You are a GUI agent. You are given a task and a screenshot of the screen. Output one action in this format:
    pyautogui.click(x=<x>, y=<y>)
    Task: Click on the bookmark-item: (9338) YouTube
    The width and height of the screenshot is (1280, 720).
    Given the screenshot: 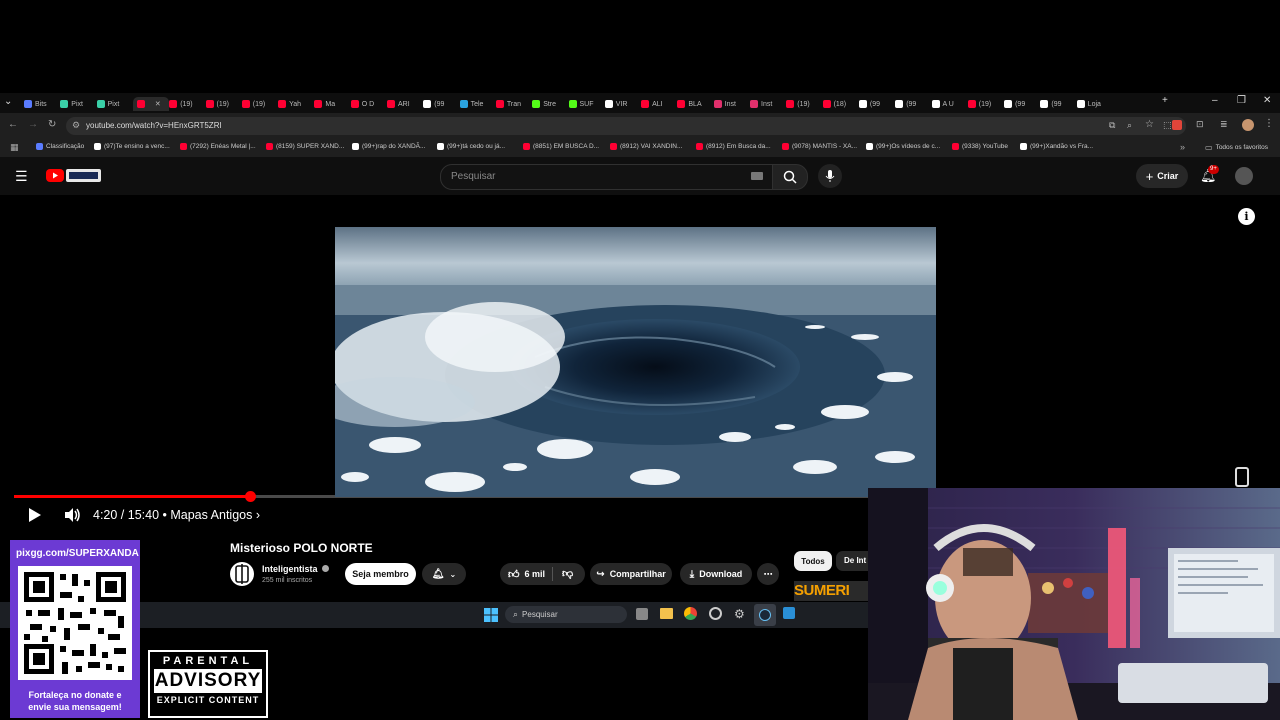 What is the action you would take?
    pyautogui.click(x=980, y=146)
    